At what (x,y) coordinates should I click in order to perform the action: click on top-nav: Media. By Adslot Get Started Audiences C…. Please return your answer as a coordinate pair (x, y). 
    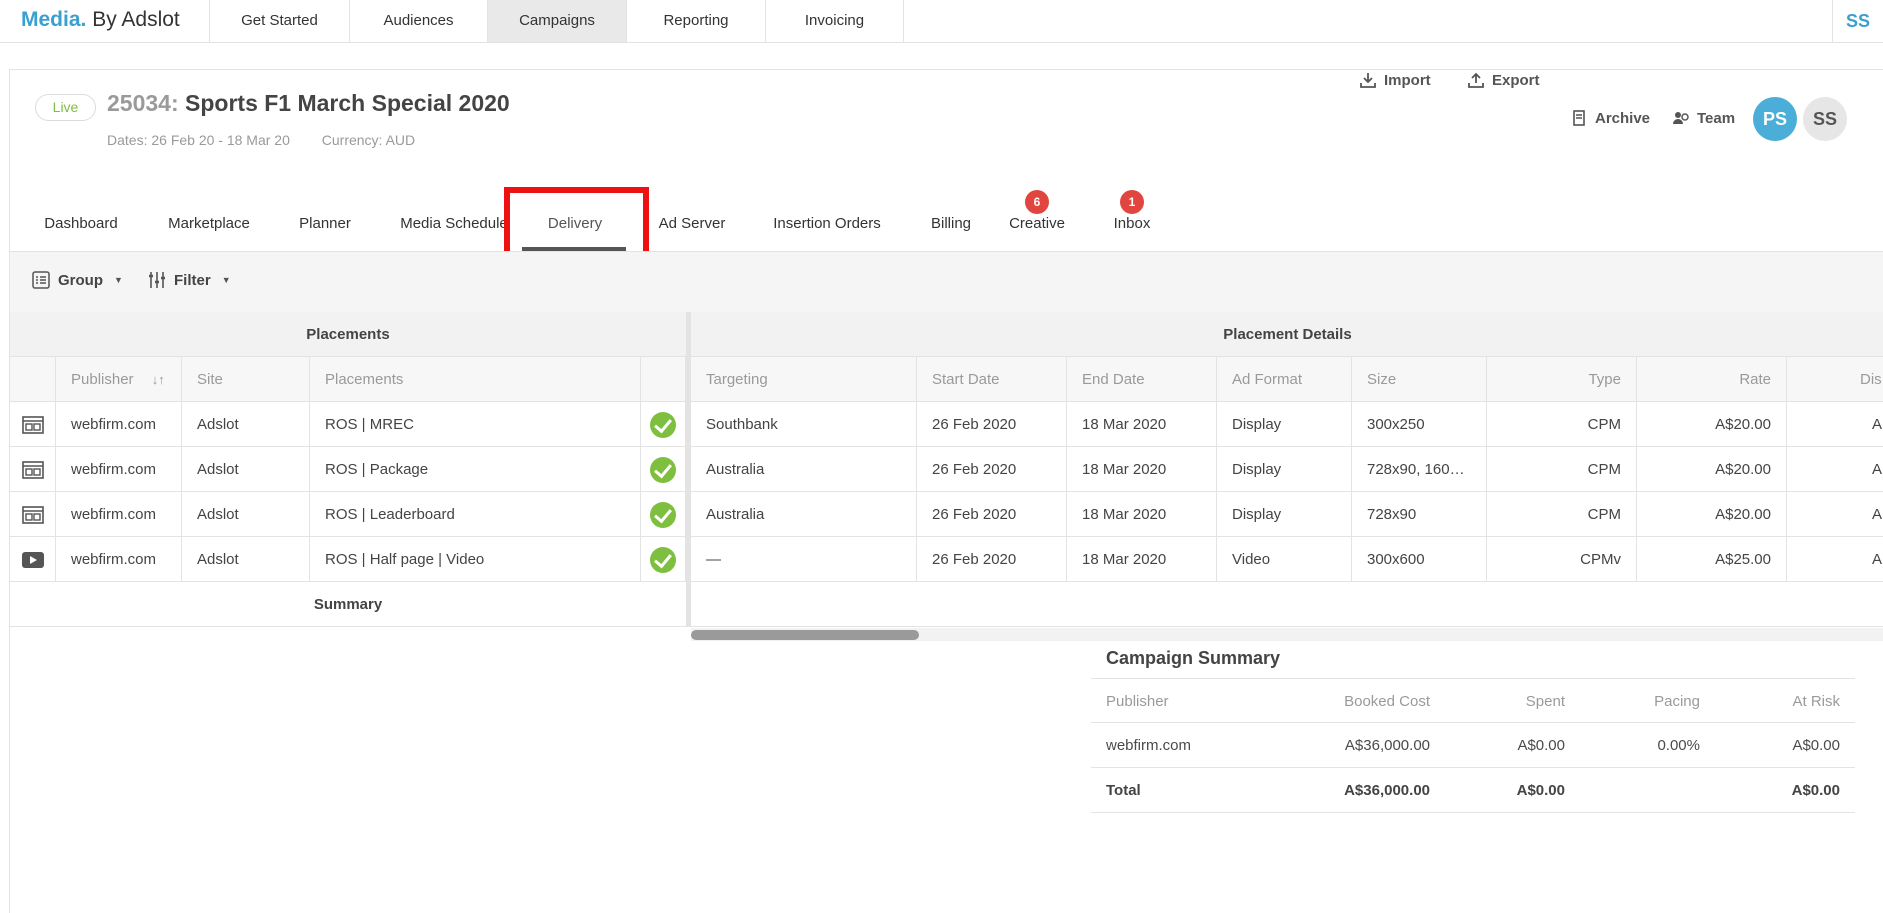
    Looking at the image, I should click on (941, 21).